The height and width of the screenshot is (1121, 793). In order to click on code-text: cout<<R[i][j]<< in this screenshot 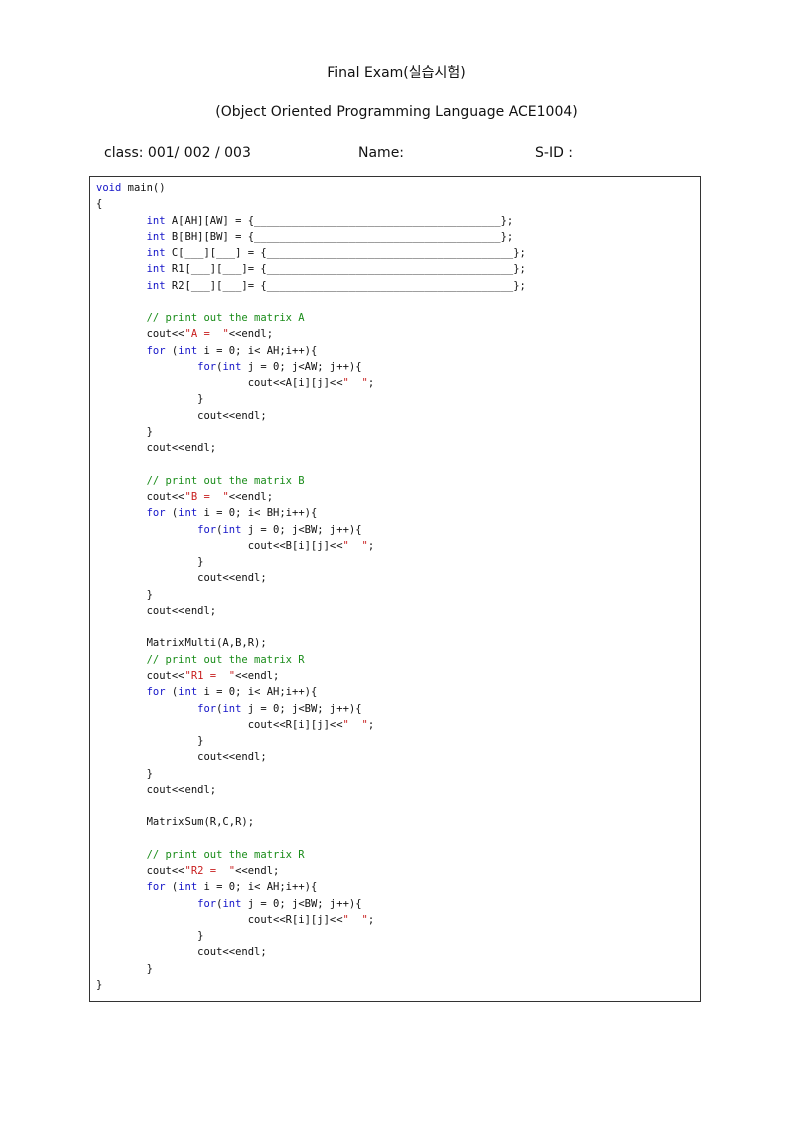, I will do `click(219, 919)`.